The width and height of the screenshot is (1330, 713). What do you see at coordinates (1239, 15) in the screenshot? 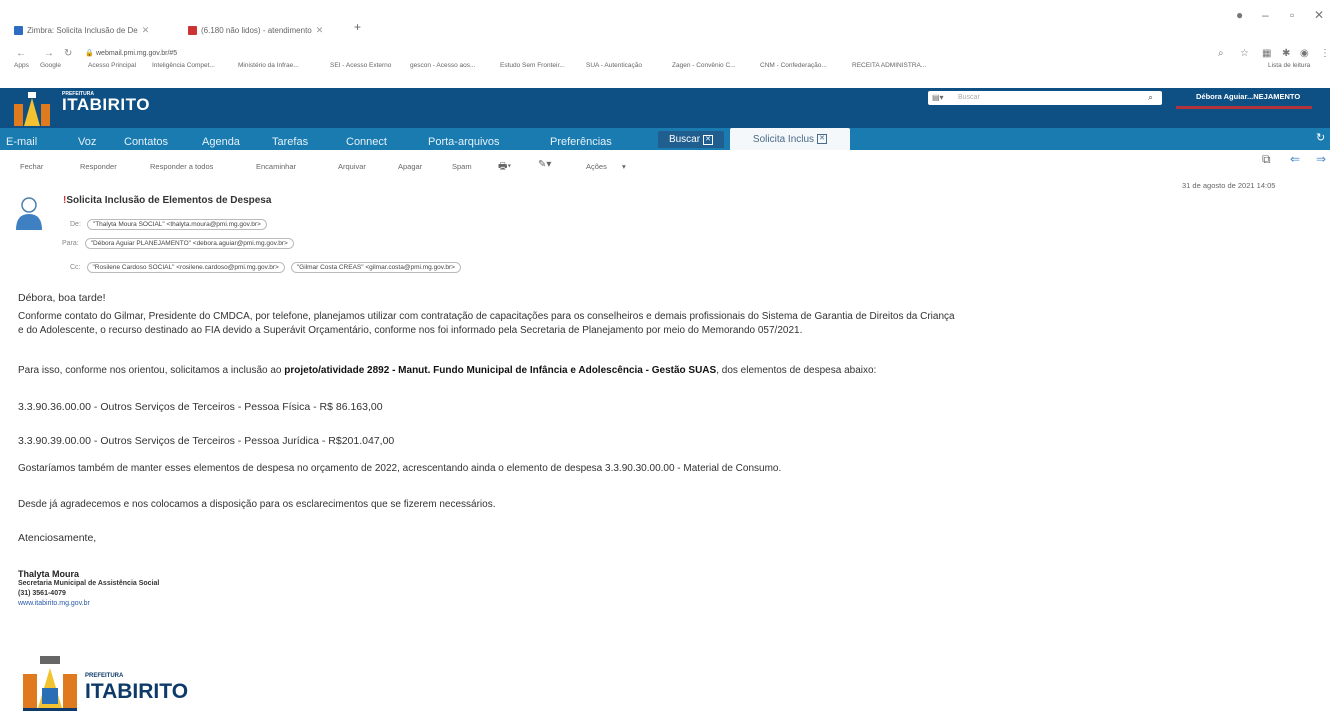
I see `account-icon: ●` at bounding box center [1239, 15].